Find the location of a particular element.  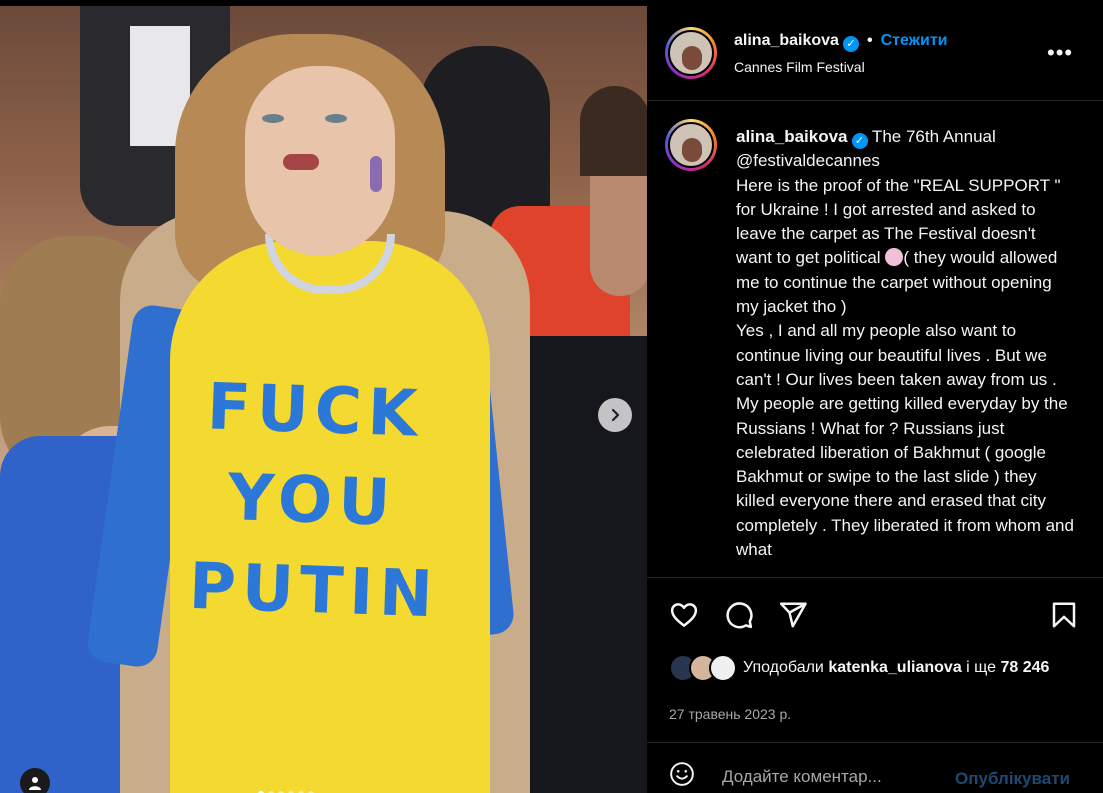

action-bar is located at coordinates (875, 614).